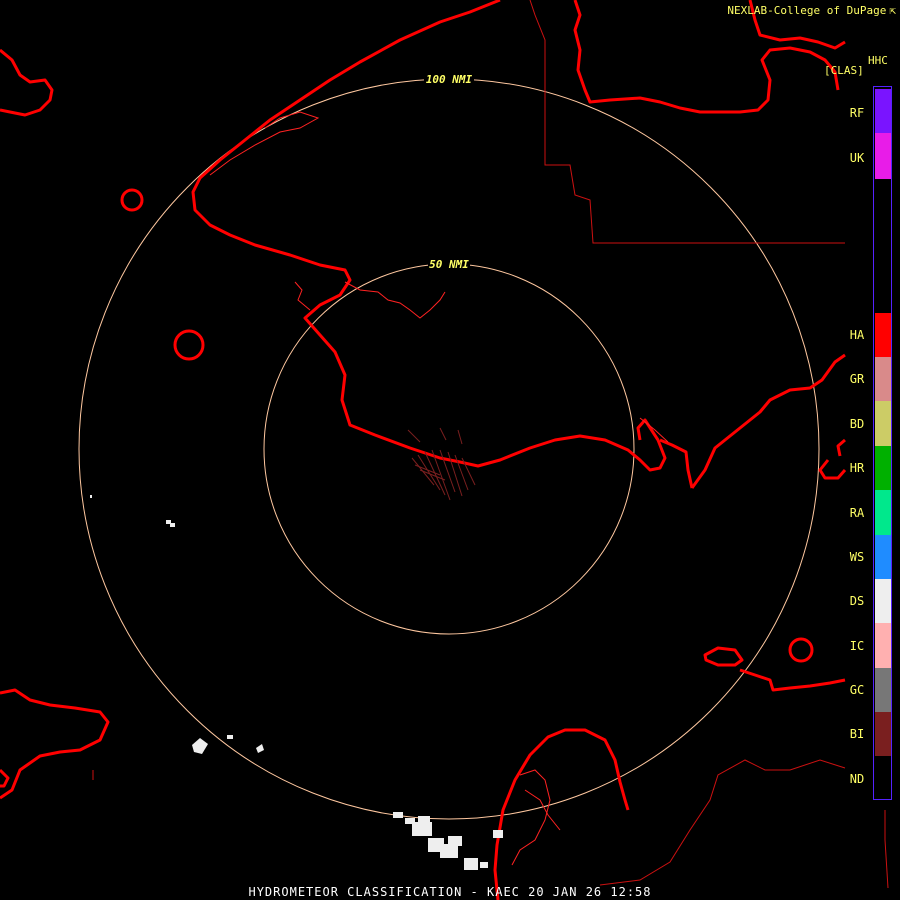  What do you see at coordinates (883, 734) in the screenshot?
I see `swatch-bi` at bounding box center [883, 734].